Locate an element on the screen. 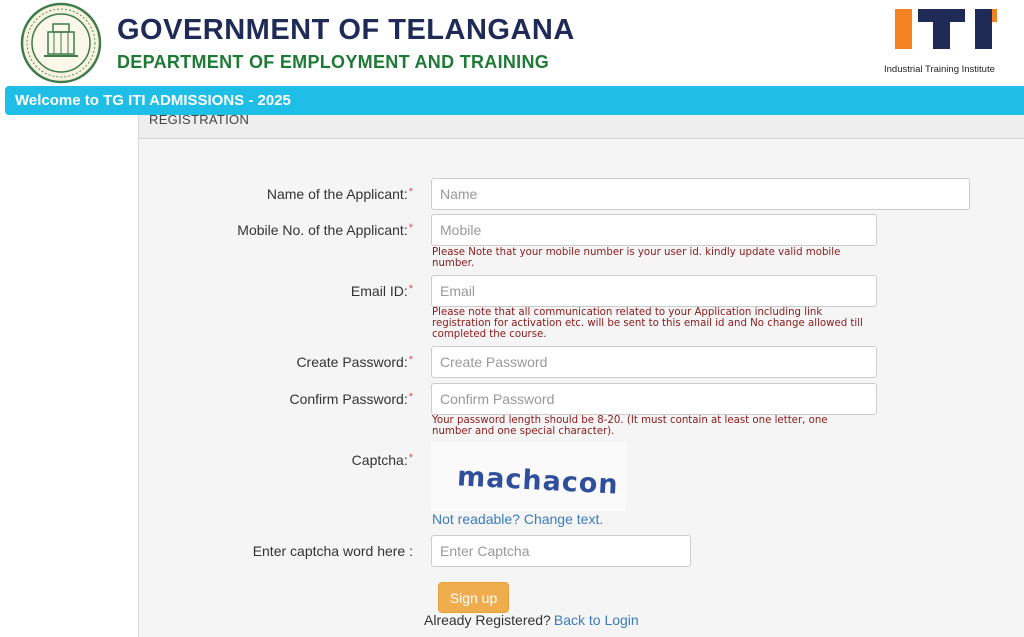  captcha-label: Captcha:* is located at coordinates (382, 460).